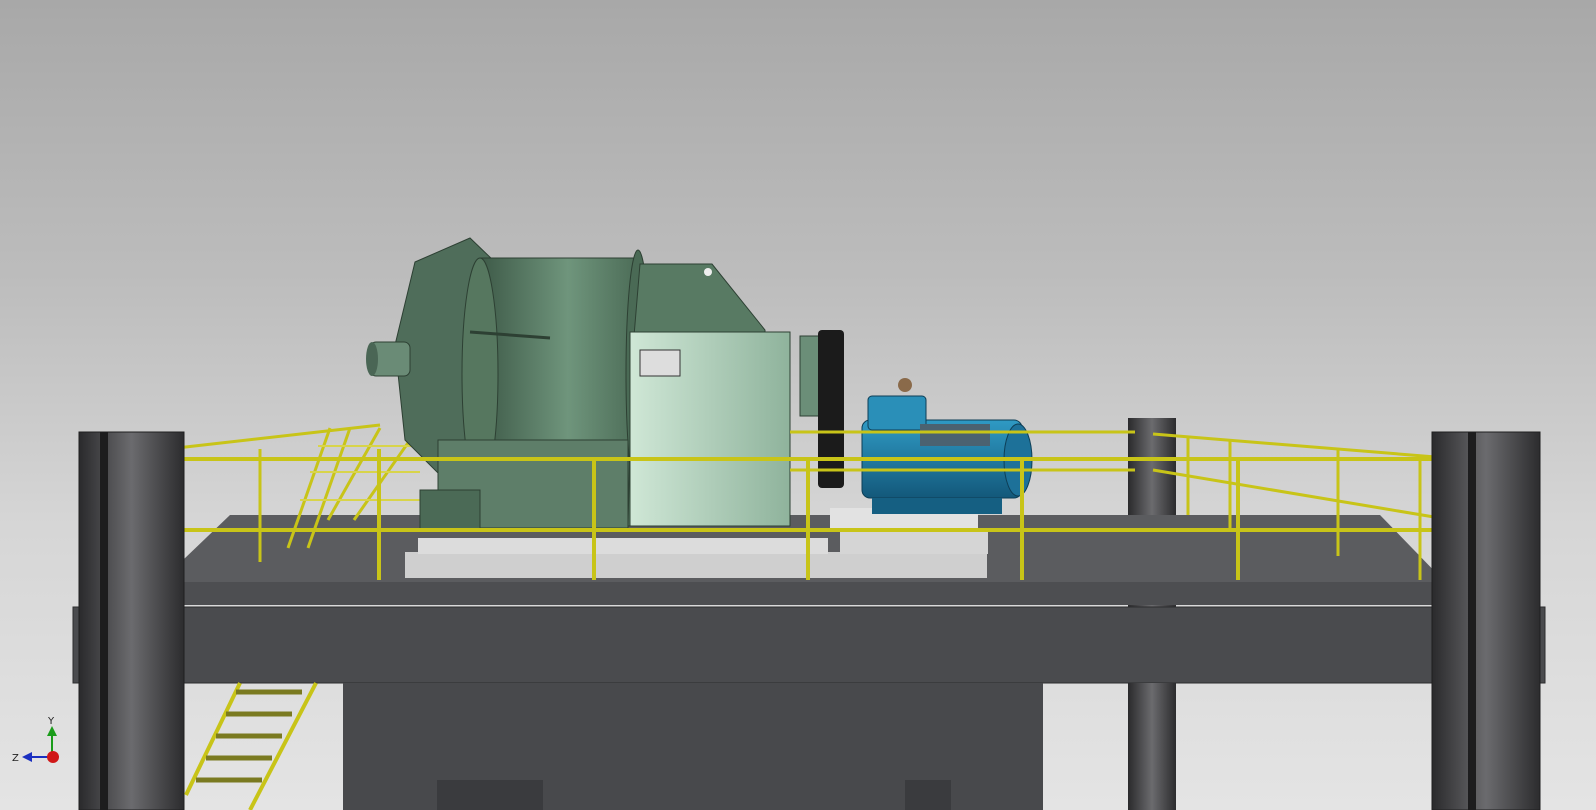 The width and height of the screenshot is (1596, 810). Describe the element at coordinates (53, 757) in the screenshot. I see `triad-x-dot-icon` at that location.